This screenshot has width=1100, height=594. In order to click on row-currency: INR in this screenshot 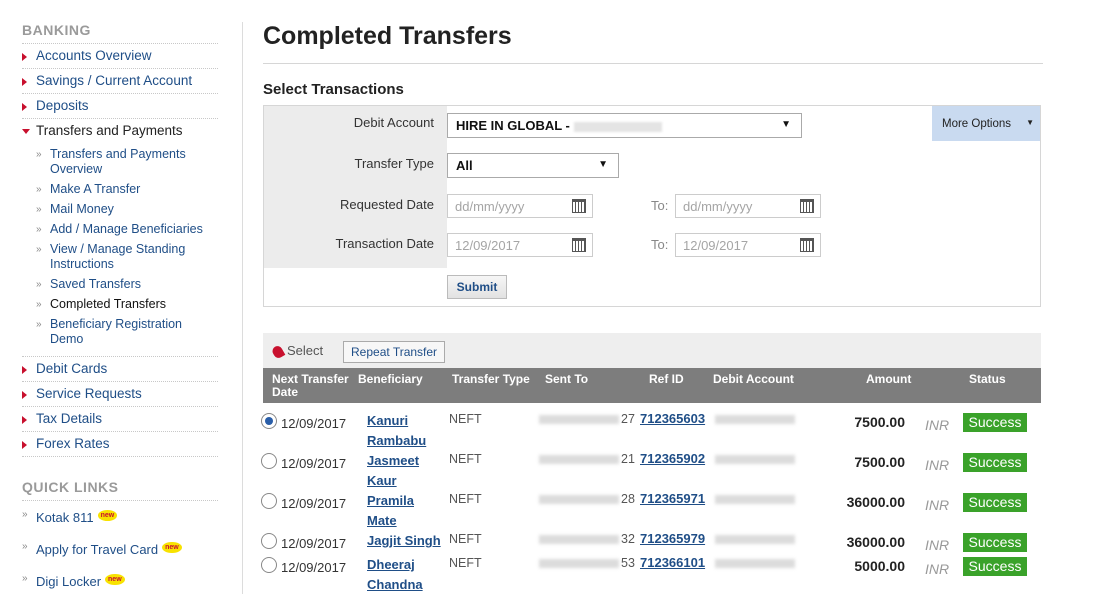, I will do `click(937, 505)`.